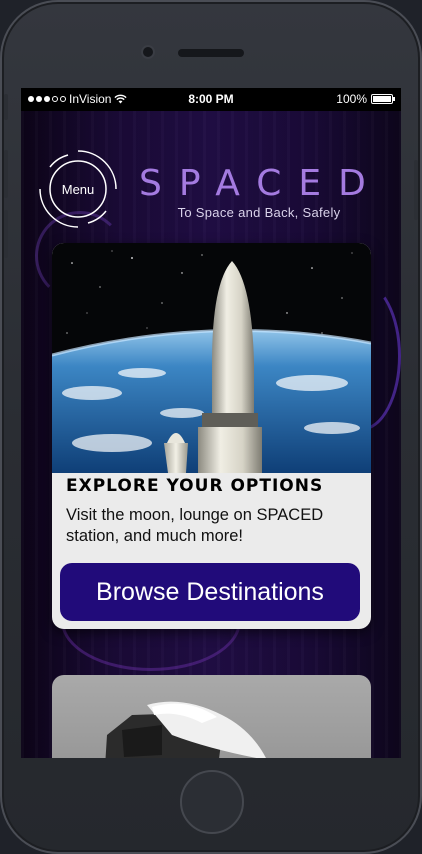  I want to click on menu-label: Menu, so click(78, 189).